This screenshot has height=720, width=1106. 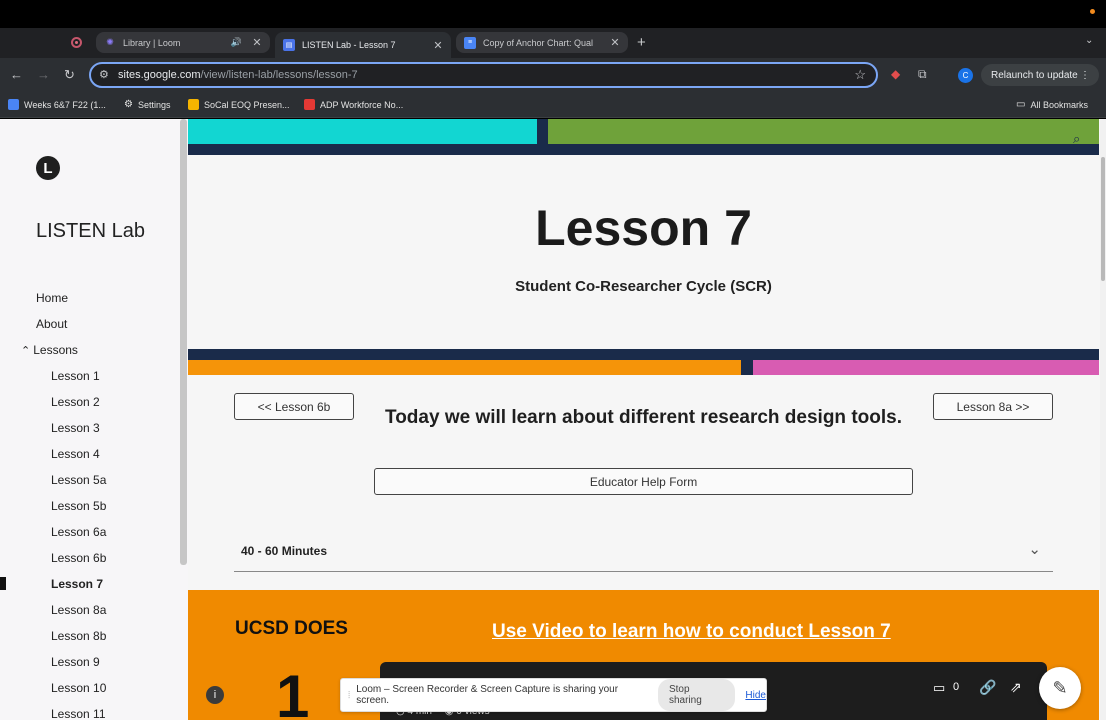 What do you see at coordinates (78, 688) in the screenshot?
I see `sidebar-item-lesson-10: Lesson 10` at bounding box center [78, 688].